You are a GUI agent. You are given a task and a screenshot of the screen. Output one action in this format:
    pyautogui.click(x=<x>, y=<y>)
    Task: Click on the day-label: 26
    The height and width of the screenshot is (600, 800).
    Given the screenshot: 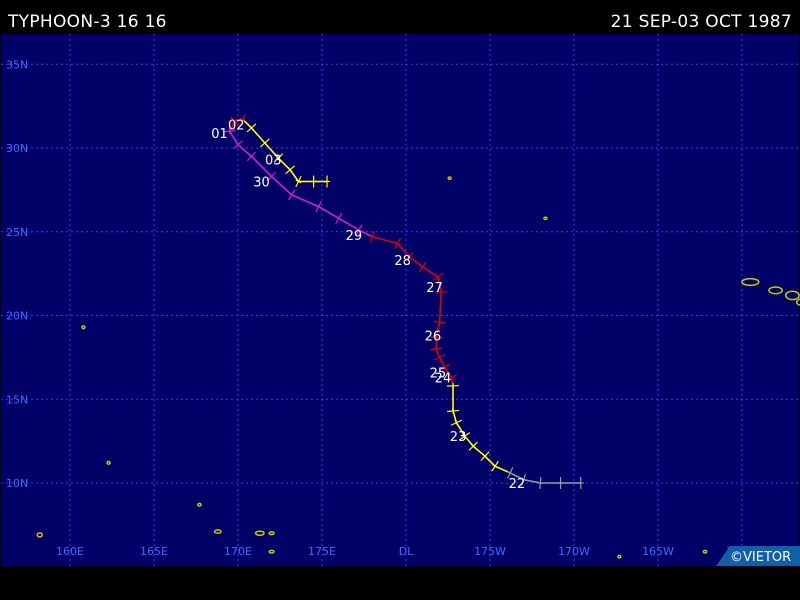 What is the action you would take?
    pyautogui.click(x=433, y=337)
    